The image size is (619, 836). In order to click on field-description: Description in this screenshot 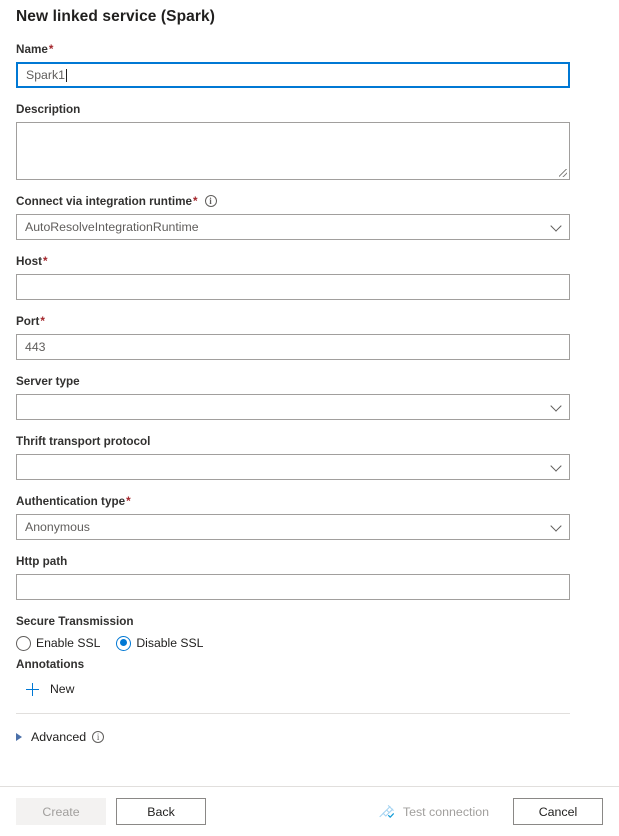, I will do `click(309, 141)`.